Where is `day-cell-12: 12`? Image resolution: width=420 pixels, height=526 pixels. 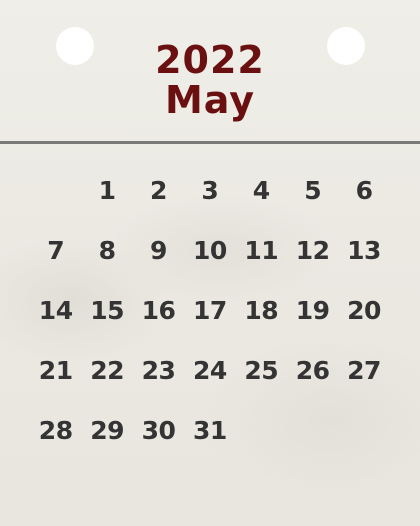 day-cell-12: 12 is located at coordinates (312, 250).